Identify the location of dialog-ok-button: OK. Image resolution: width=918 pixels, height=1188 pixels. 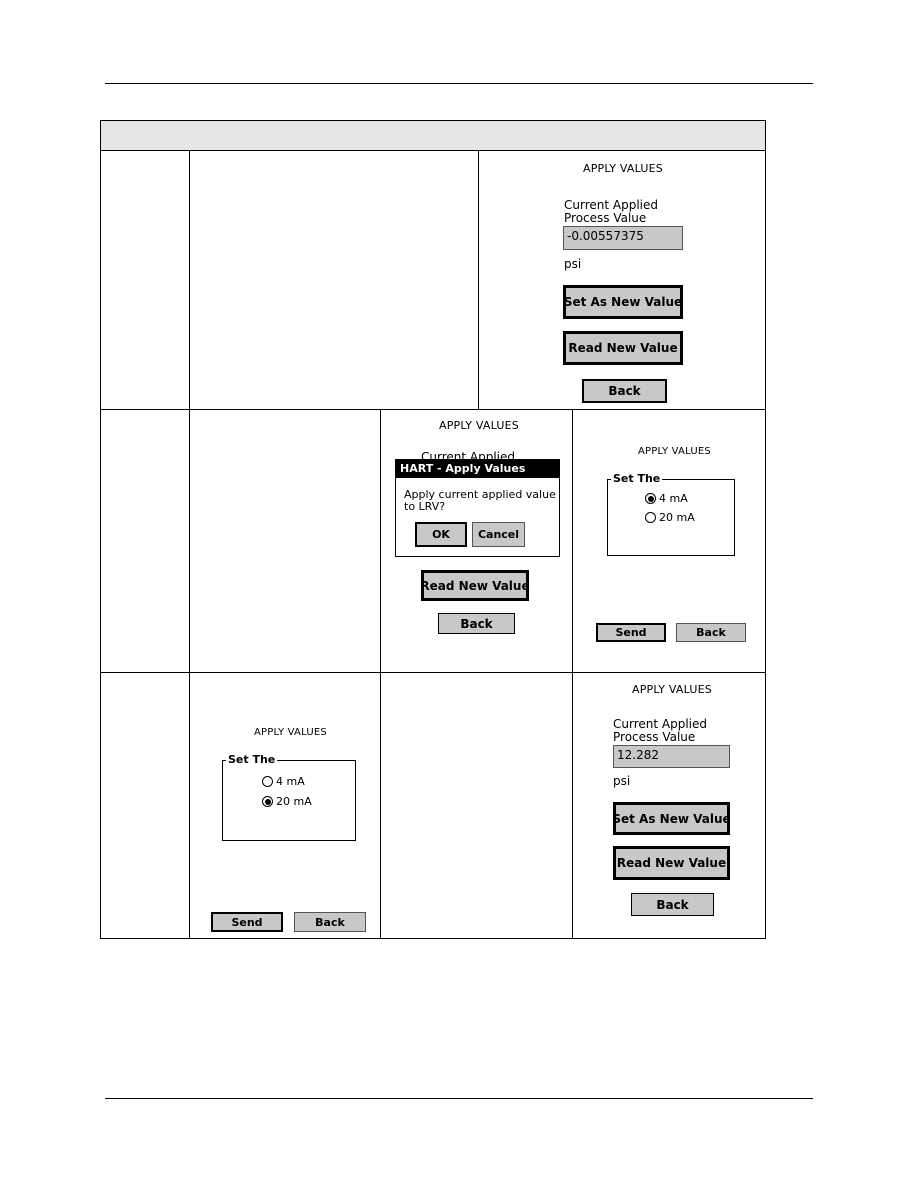
(441, 534).